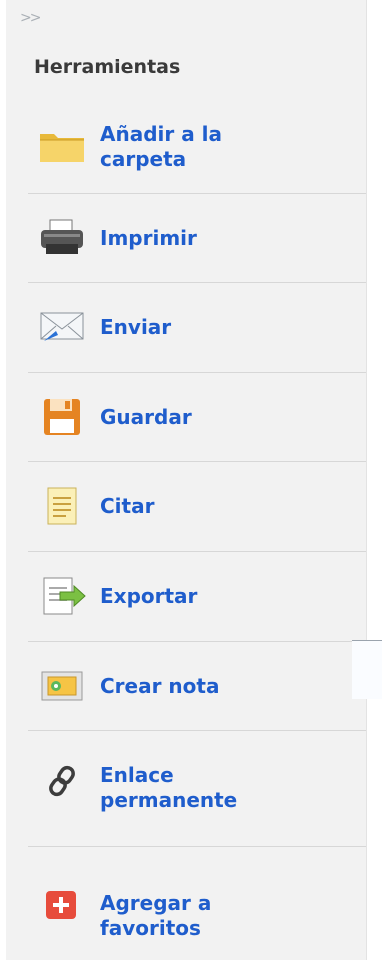 This screenshot has width=382, height=960. What do you see at coordinates (148, 238) in the screenshot?
I see `tool-label: Imprimir` at bounding box center [148, 238].